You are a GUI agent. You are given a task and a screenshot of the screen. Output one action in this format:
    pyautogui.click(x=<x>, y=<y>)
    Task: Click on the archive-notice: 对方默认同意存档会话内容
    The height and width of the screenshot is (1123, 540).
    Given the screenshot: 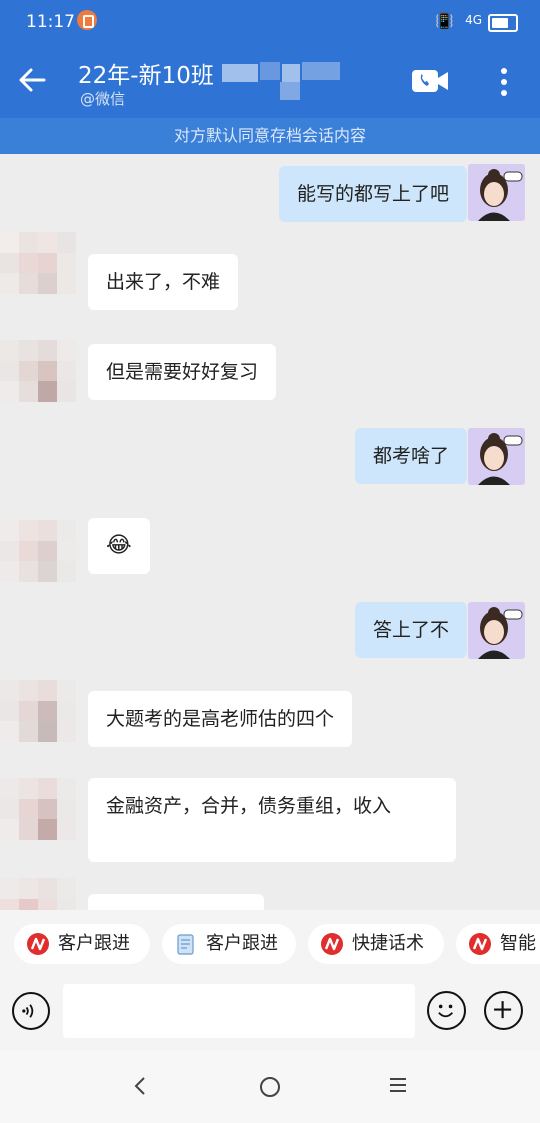 What is the action you would take?
    pyautogui.click(x=270, y=136)
    